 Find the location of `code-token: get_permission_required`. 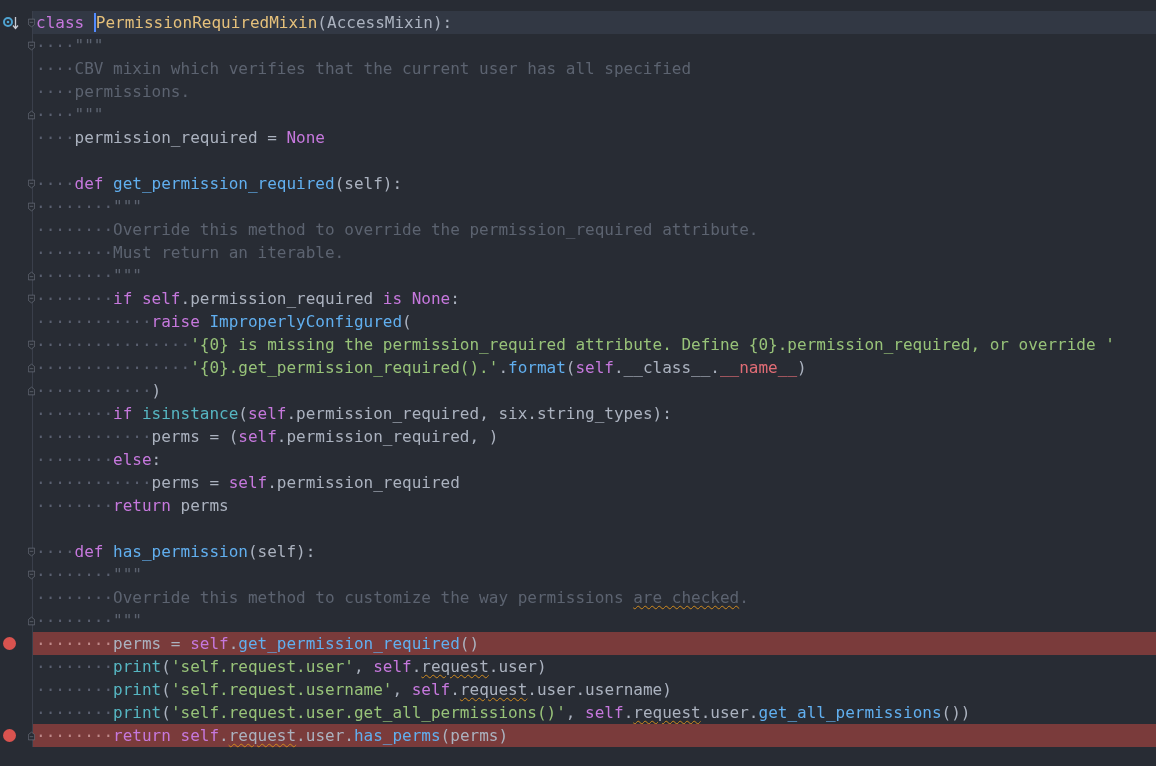

code-token: get_permission_required is located at coordinates (224, 184).